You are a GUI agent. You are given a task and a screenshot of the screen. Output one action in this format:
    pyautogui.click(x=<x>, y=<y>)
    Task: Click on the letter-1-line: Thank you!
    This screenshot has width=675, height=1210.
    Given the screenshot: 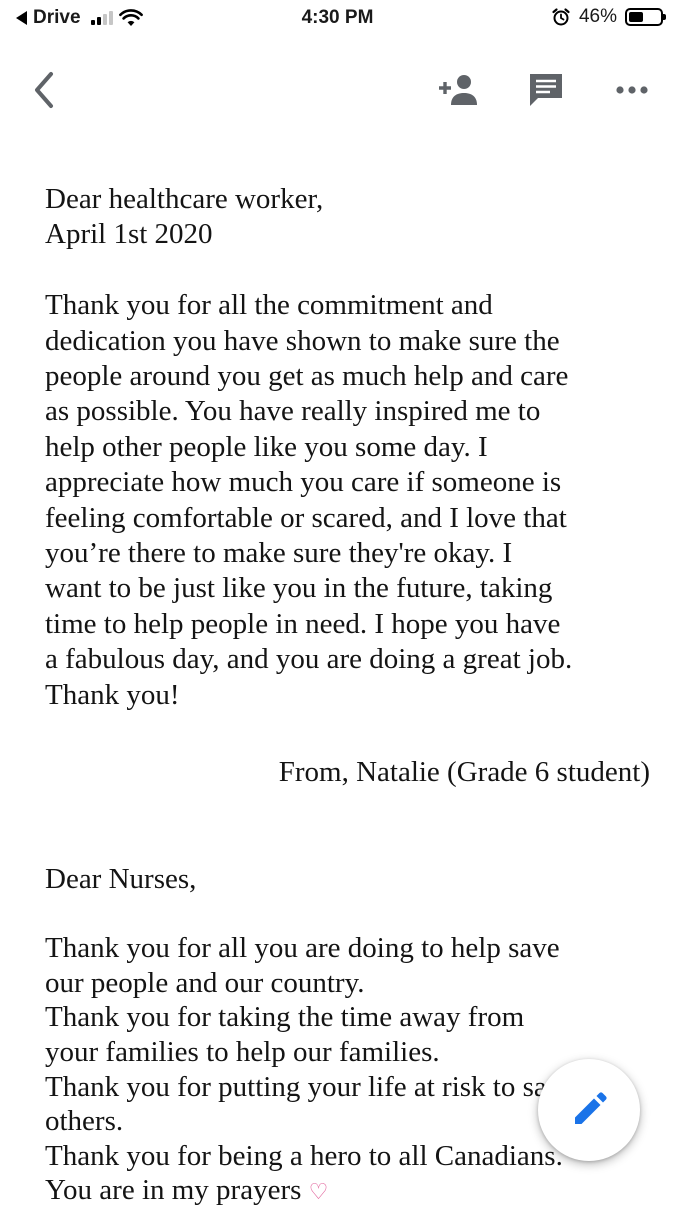 What is the action you would take?
    pyautogui.click(x=112, y=694)
    